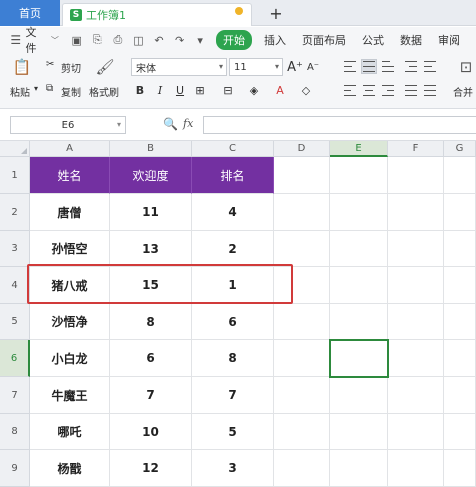 This screenshot has width=476, height=487. What do you see at coordinates (233, 249) in the screenshot?
I see `table-cell: 2` at bounding box center [233, 249].